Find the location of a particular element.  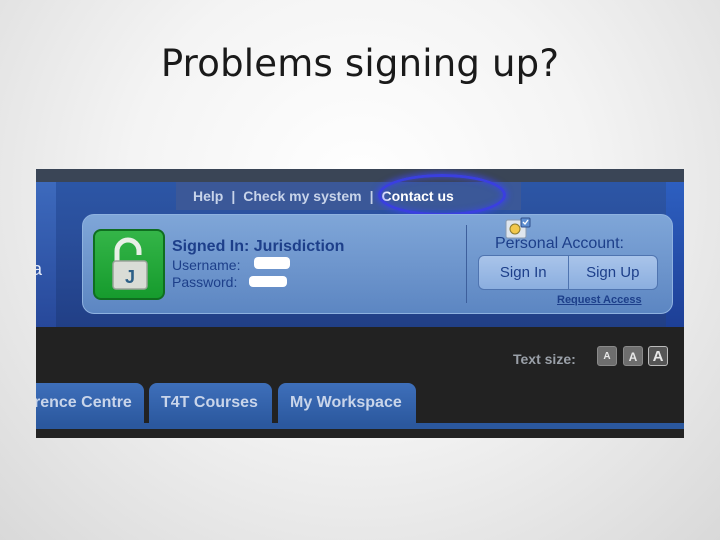

text-size-label: Text size: is located at coordinates (544, 359).